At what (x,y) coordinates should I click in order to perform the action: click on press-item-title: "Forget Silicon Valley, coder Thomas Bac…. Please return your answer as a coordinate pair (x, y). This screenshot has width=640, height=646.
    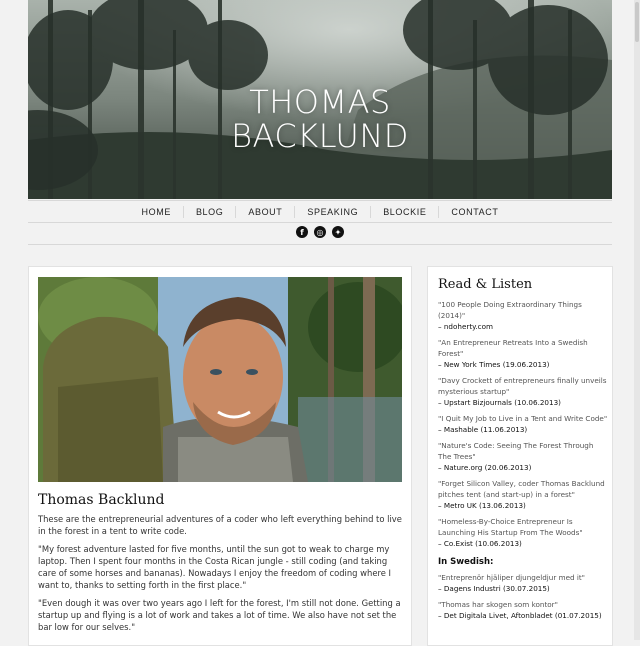
    Looking at the image, I should click on (523, 489).